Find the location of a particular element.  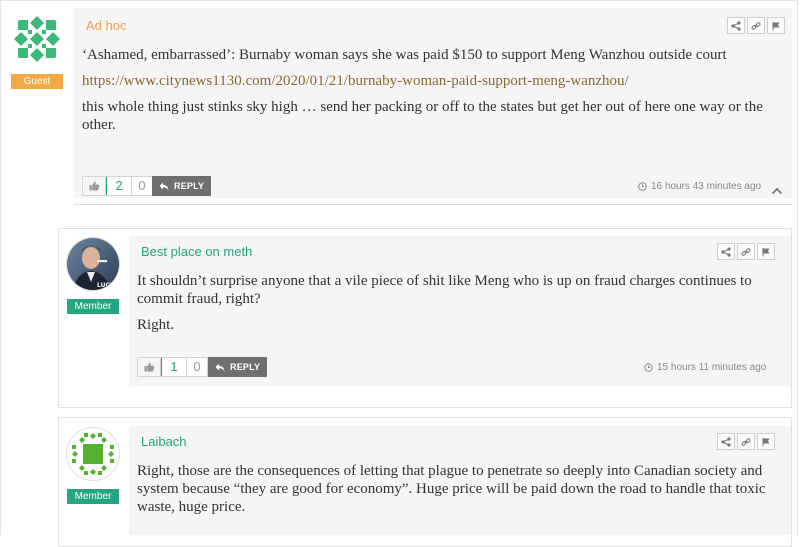

identicon-square-icon is located at coordinates (93, 454).